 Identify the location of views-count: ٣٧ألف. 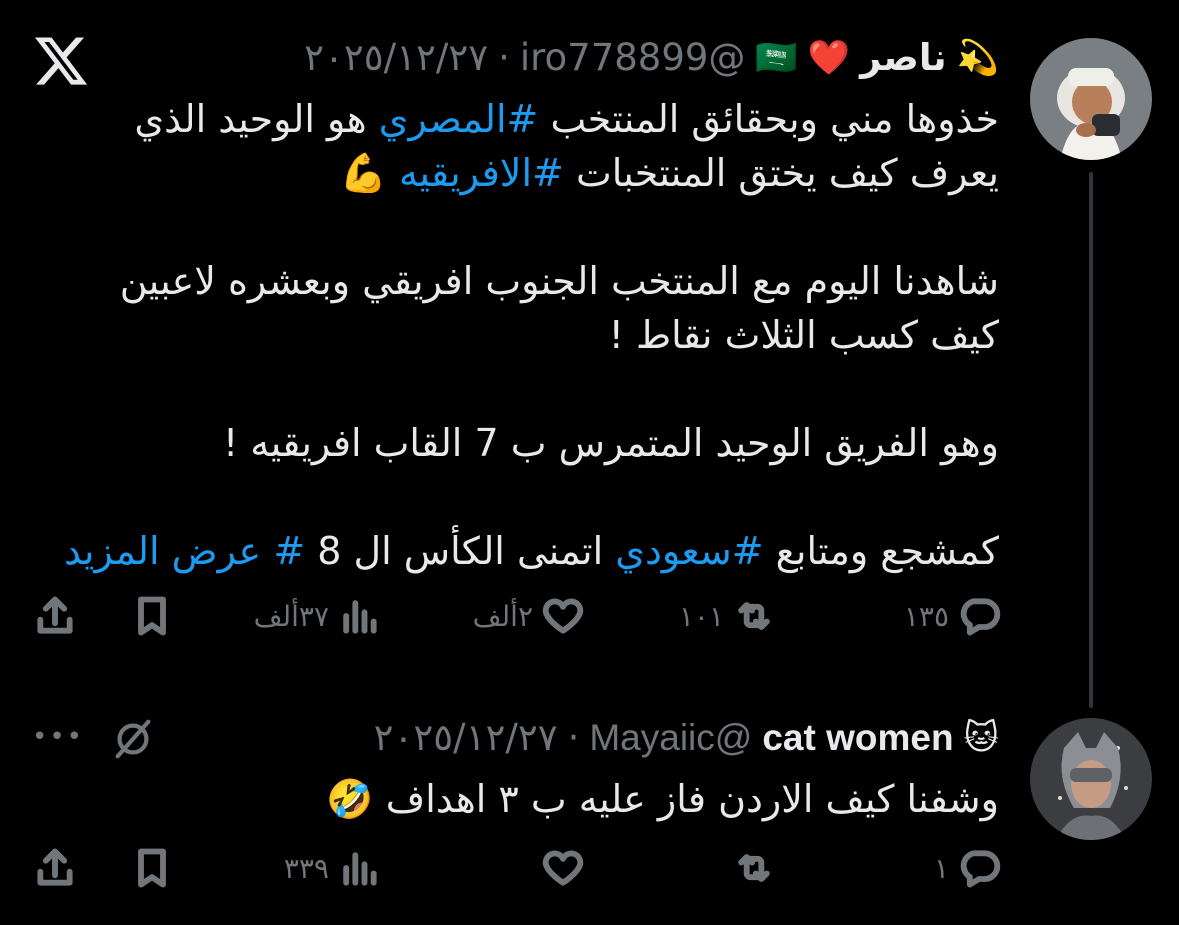
(291, 616).